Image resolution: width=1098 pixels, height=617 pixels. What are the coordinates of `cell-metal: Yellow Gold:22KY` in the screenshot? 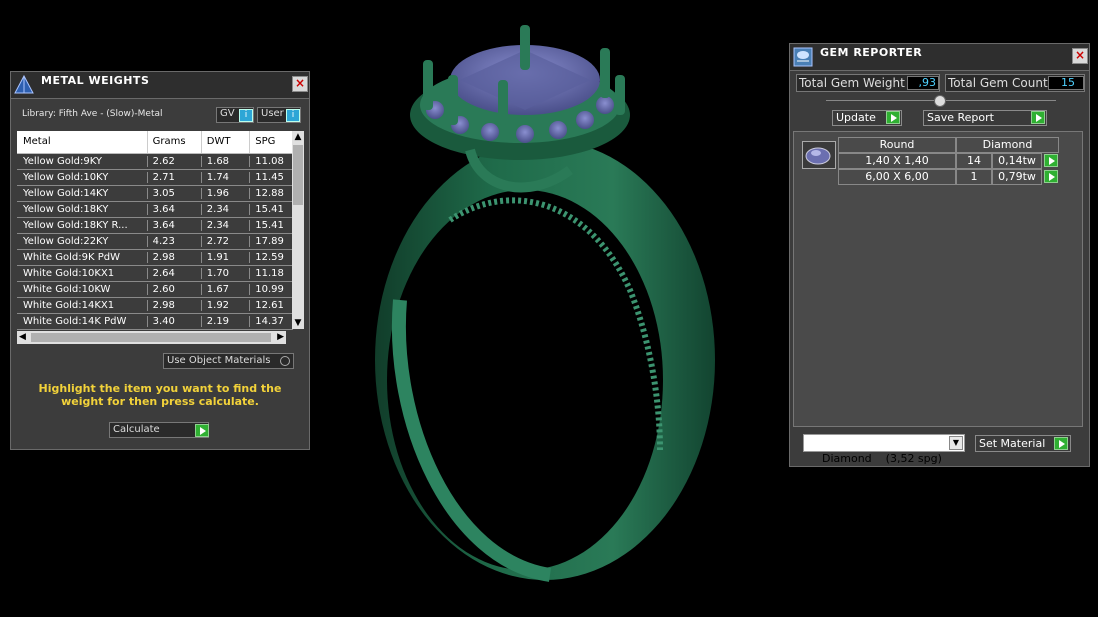 It's located at (82, 241).